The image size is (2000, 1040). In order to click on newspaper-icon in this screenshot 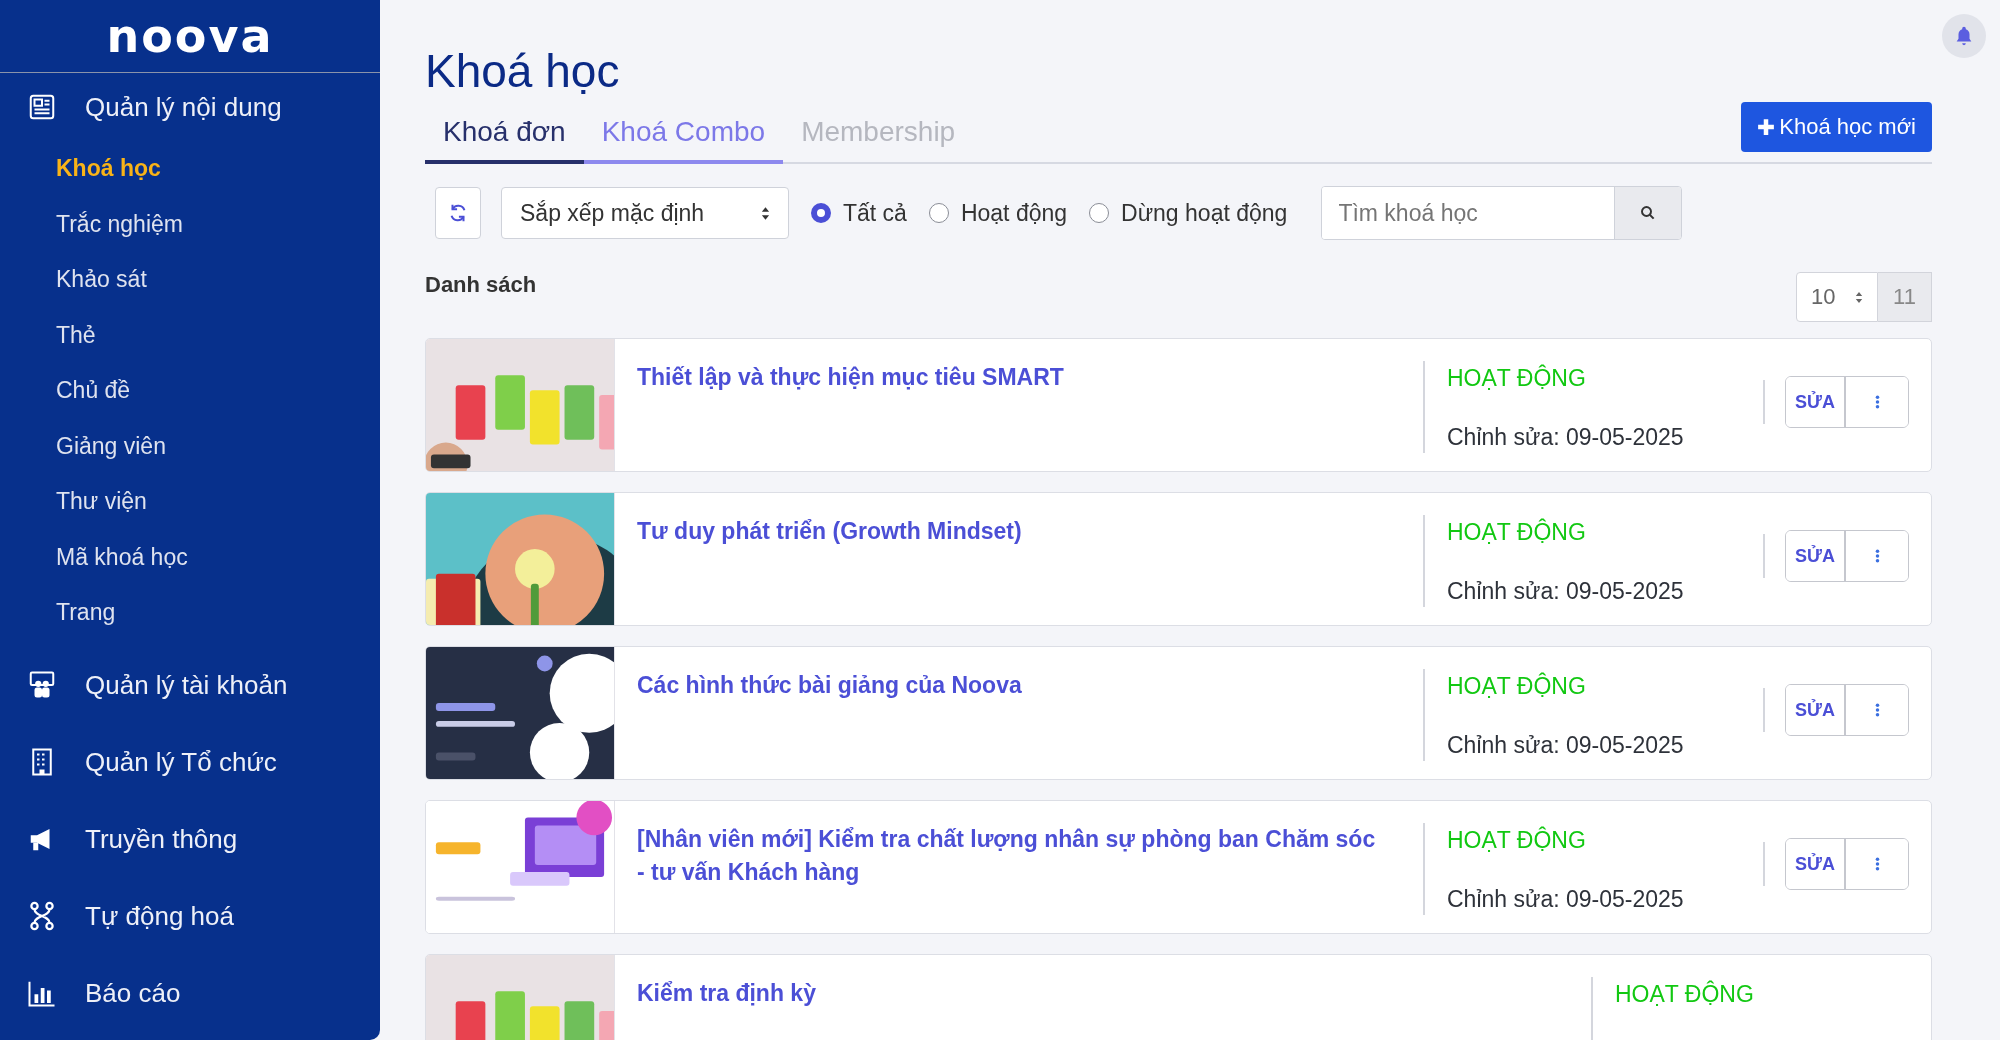, I will do `click(42, 107)`.